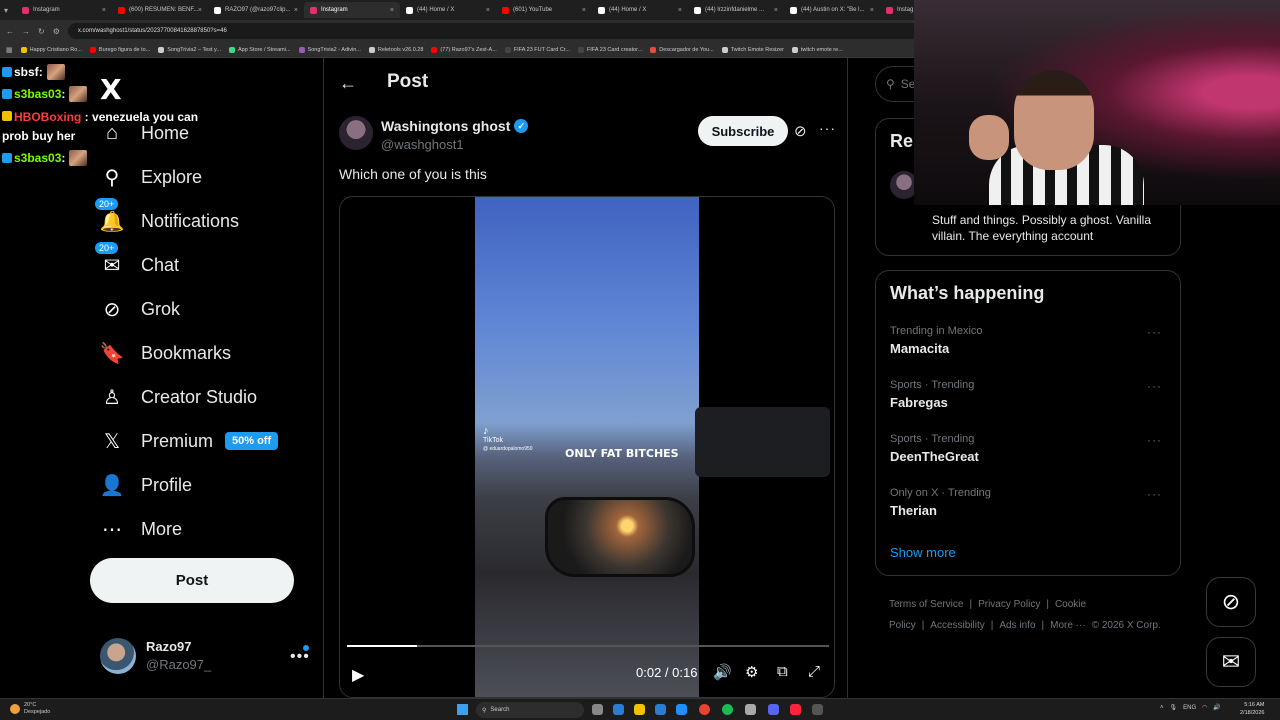 Image resolution: width=1280 pixels, height=720 pixels. I want to click on play-icon: ▶, so click(358, 675).